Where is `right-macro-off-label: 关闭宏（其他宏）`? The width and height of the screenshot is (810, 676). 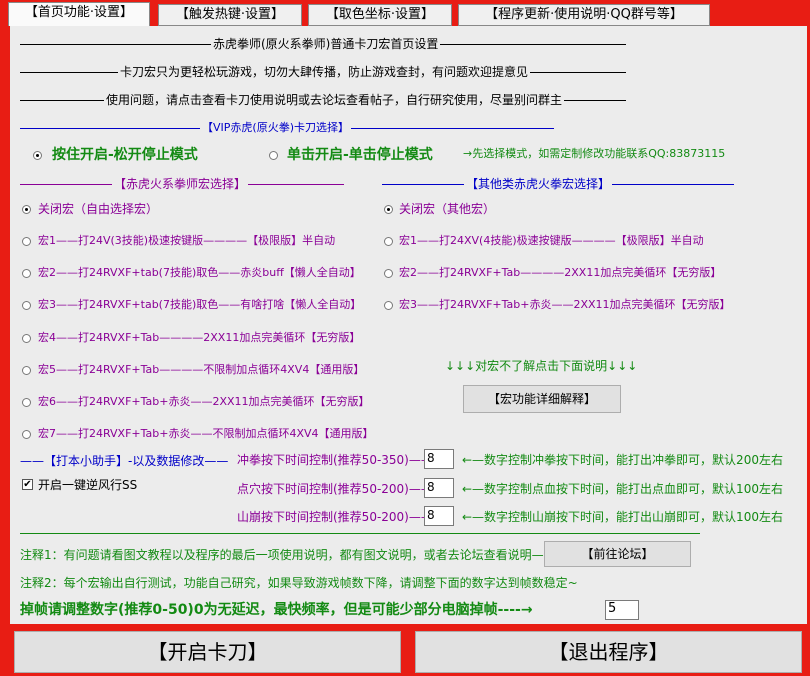
right-macro-off-label: 关闭宏（其他宏） is located at coordinates (447, 209).